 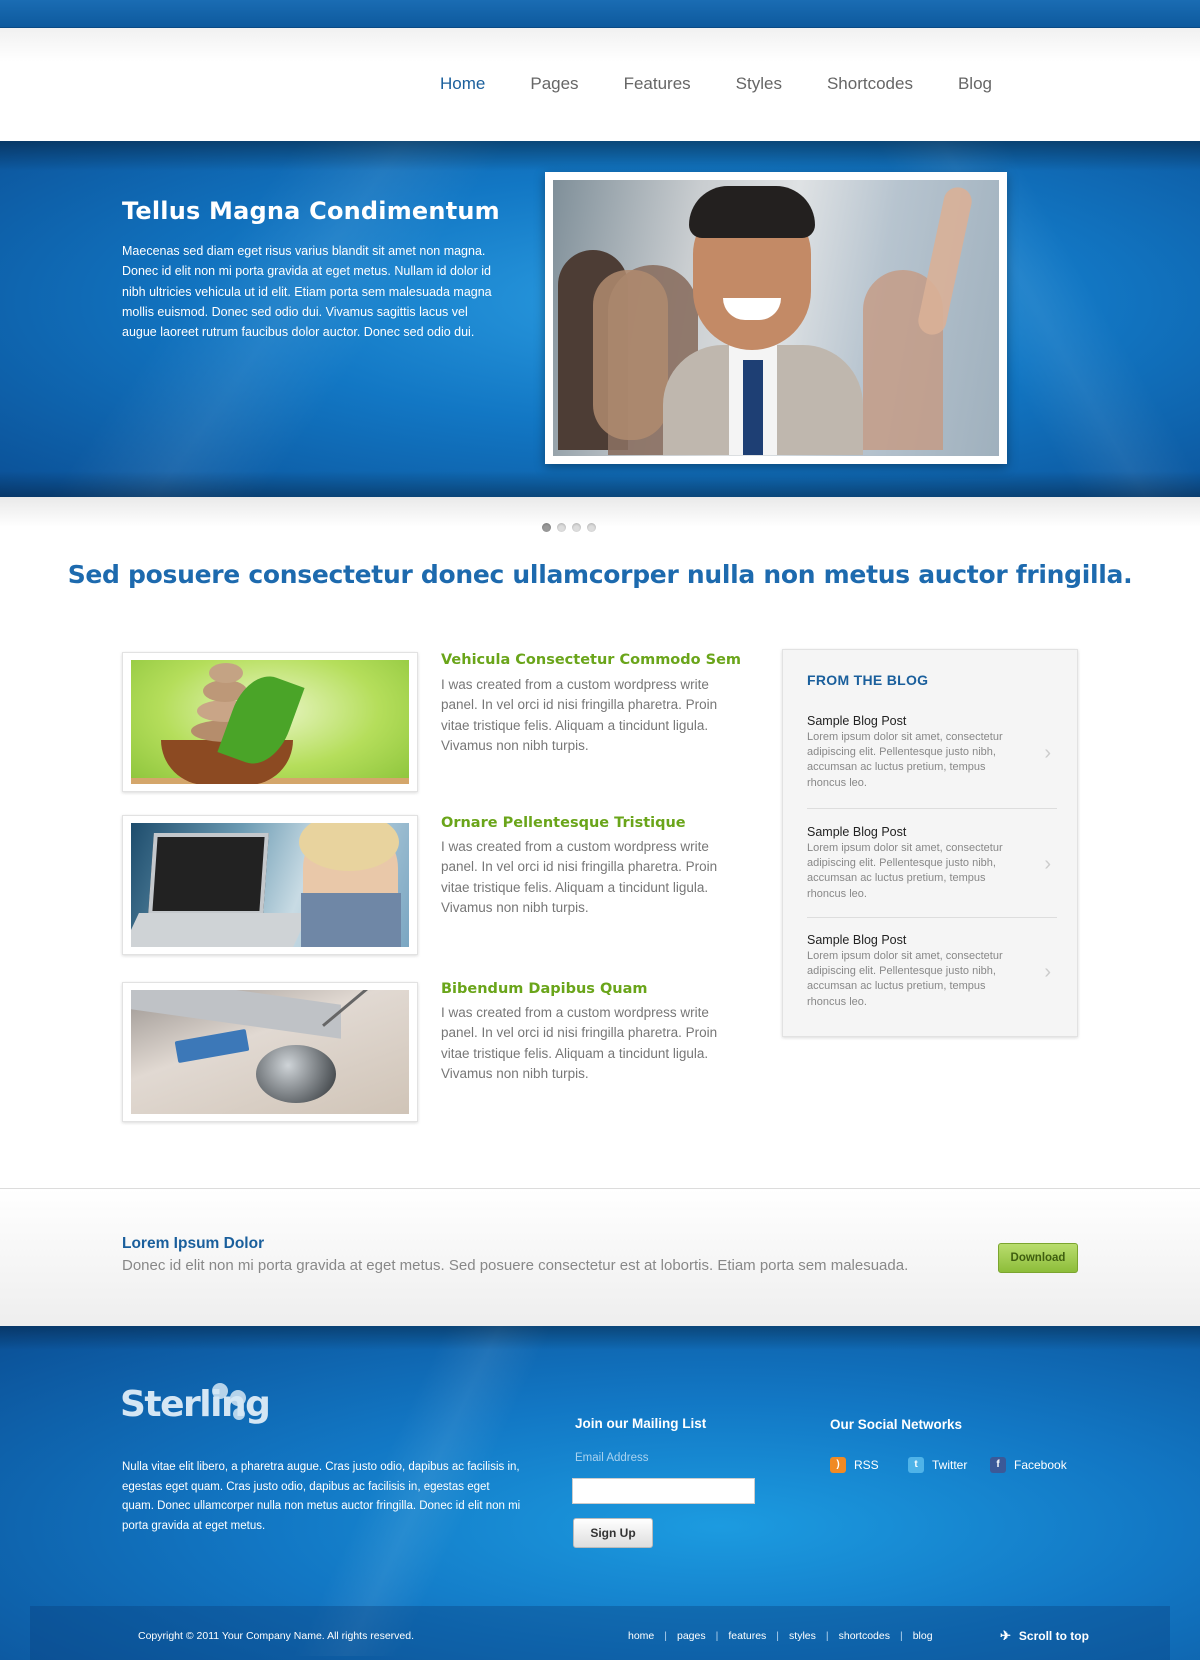 What do you see at coordinates (691, 1636) in the screenshot?
I see `footer-link-pages: pages` at bounding box center [691, 1636].